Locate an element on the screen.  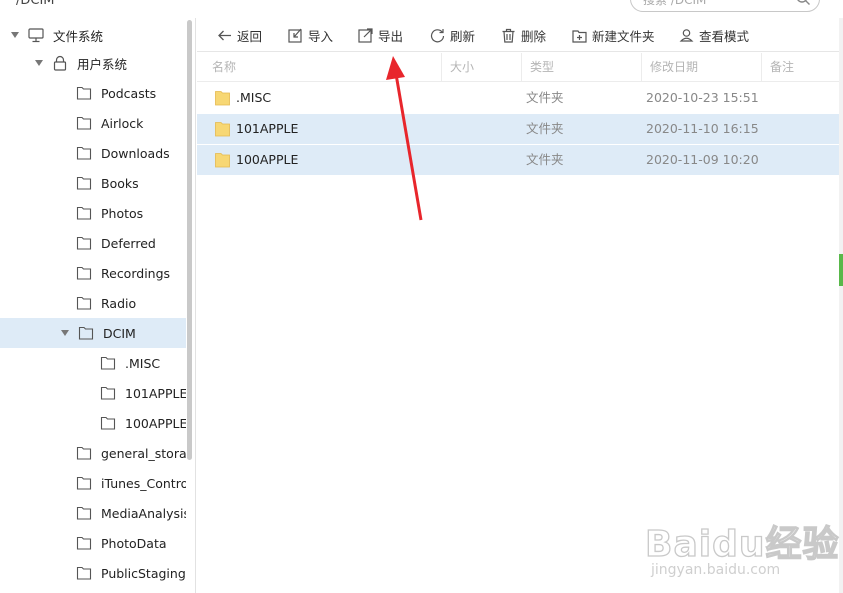
tree-root-filesystem: 文件系统 is located at coordinates (93, 35).